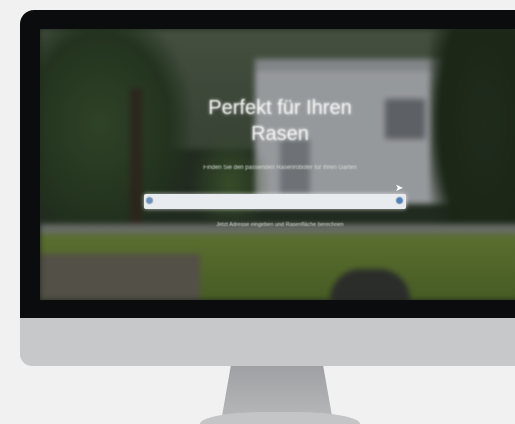 The height and width of the screenshot is (424, 515). Describe the element at coordinates (399, 200) in the screenshot. I see `locate-icon` at that location.